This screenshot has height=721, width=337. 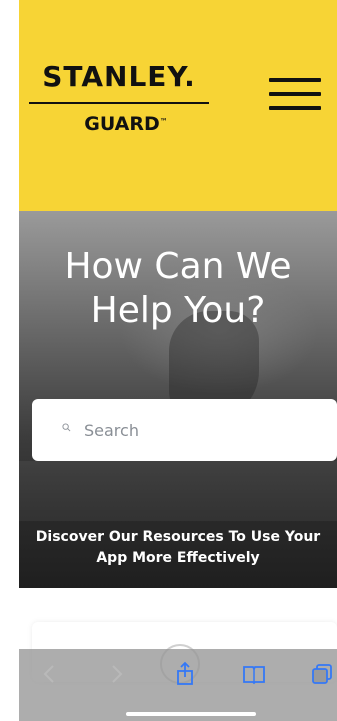 I want to click on hero-background-table, so click(x=178, y=491).